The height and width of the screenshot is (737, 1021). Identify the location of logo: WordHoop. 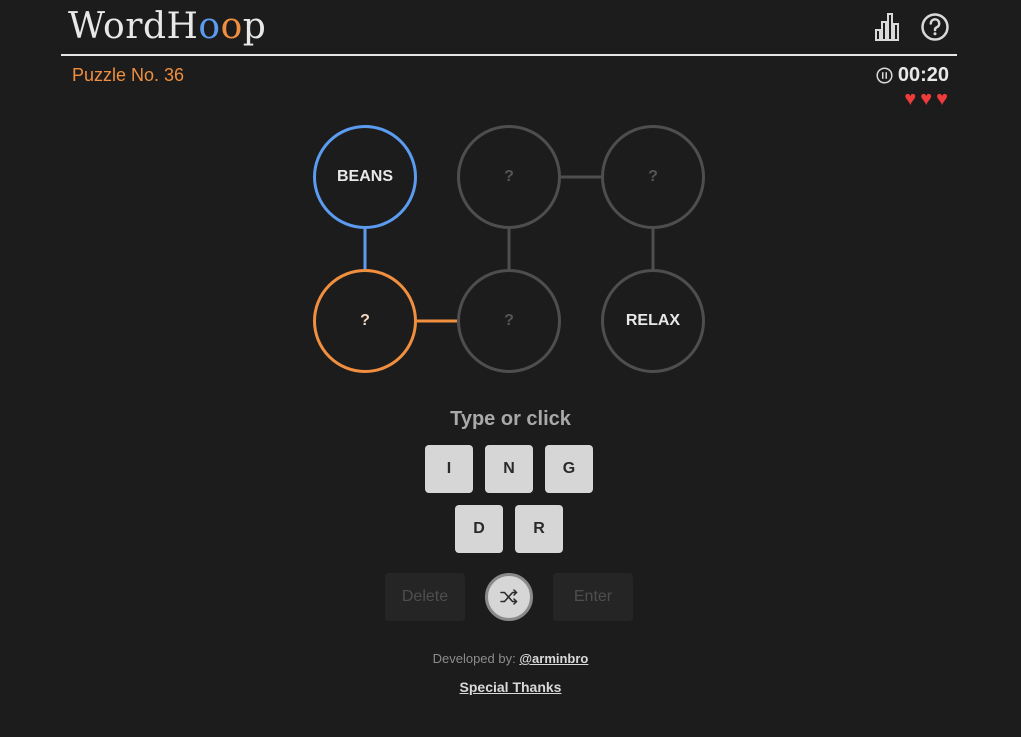
(167, 26).